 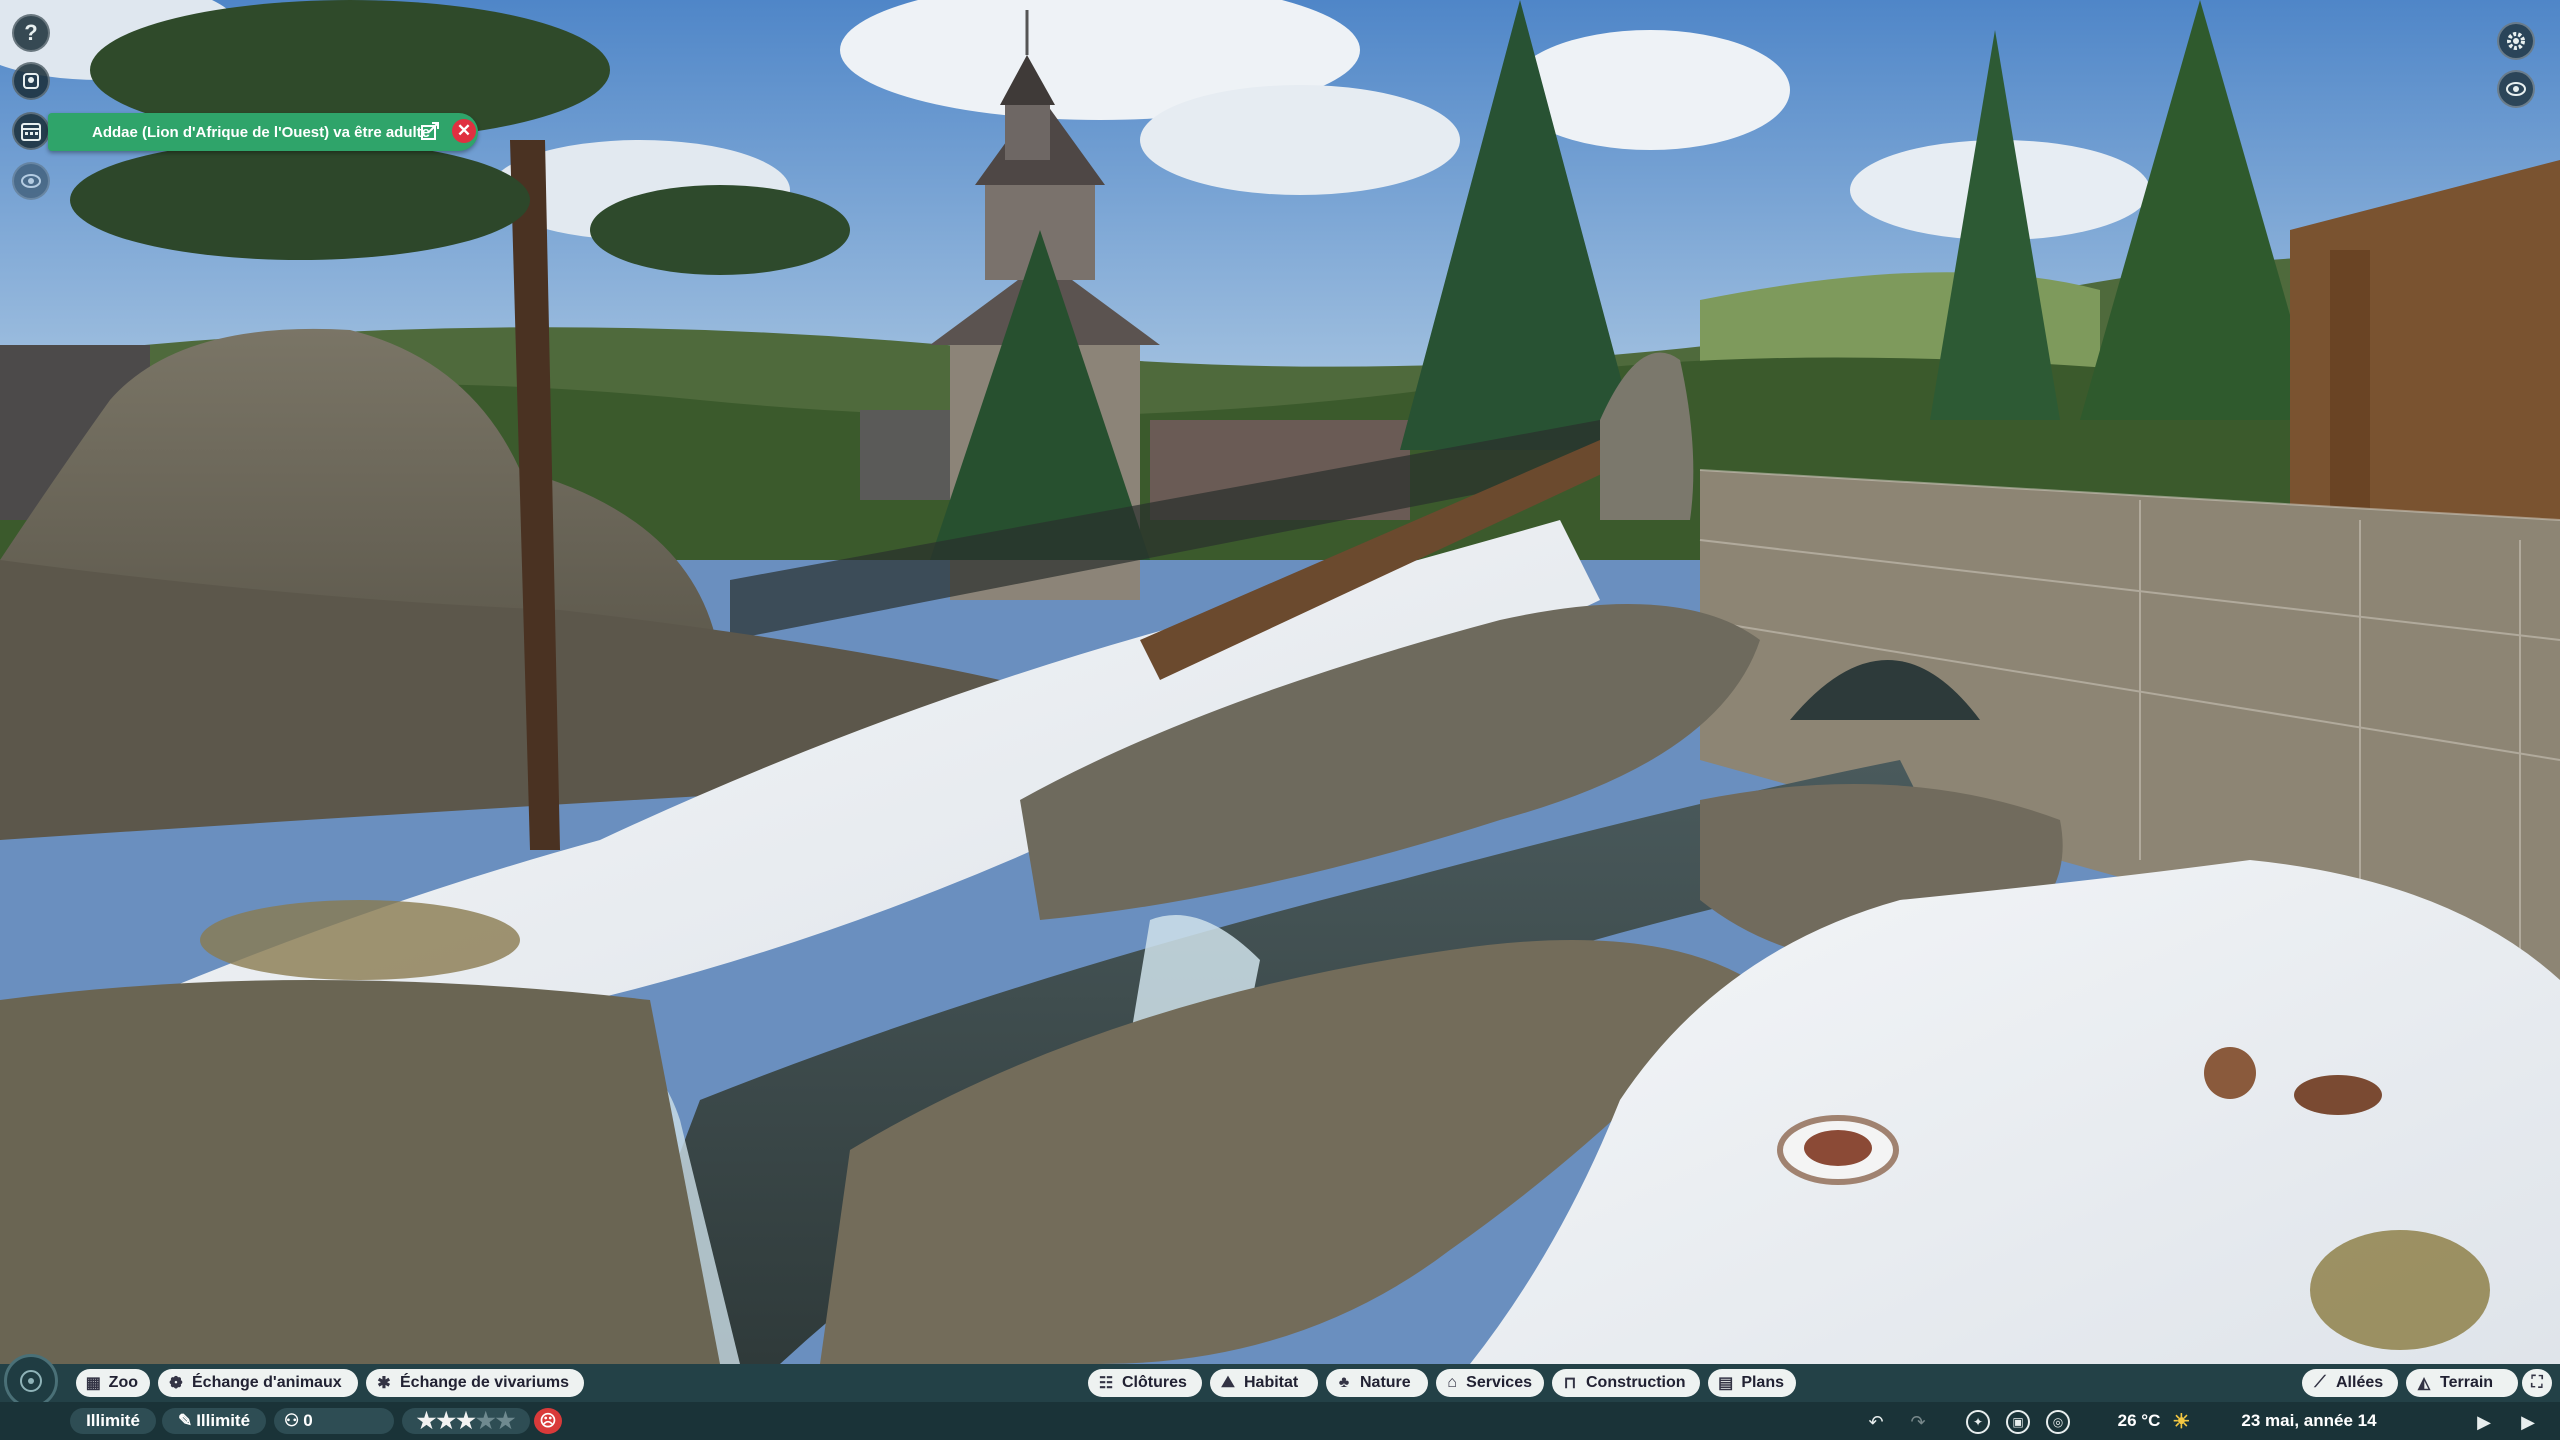 I want to click on calendar-button, so click(x=31, y=131).